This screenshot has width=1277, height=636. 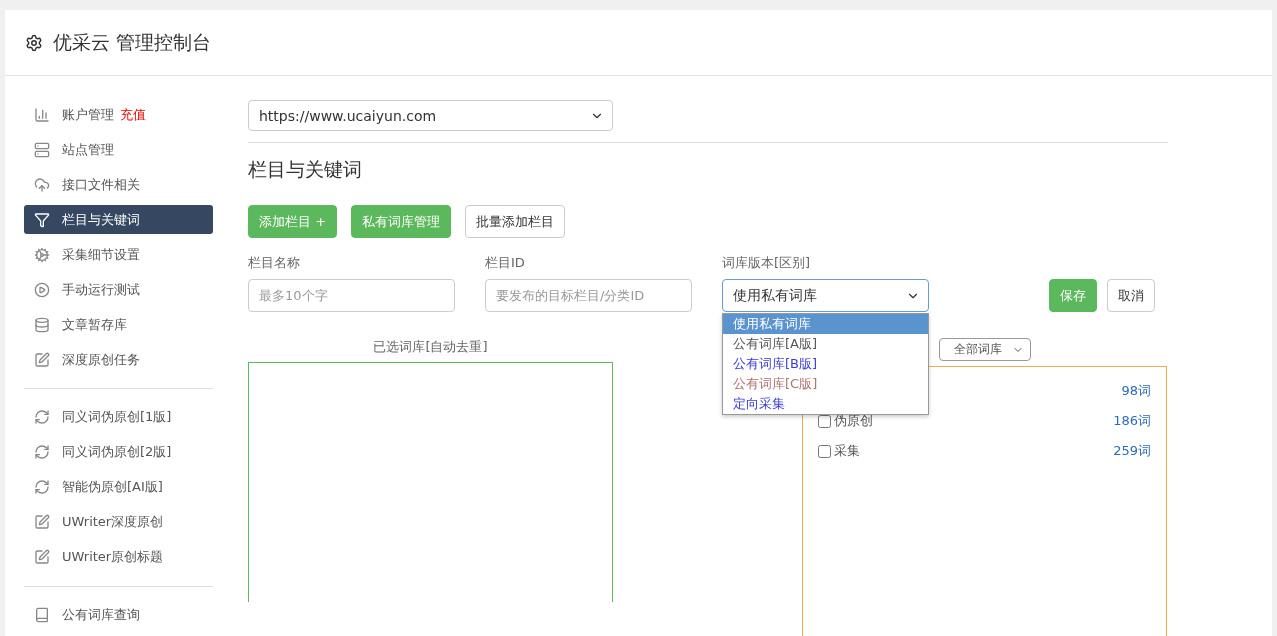 I want to click on sidebar-label: 栏目与关键词, so click(x=101, y=219).